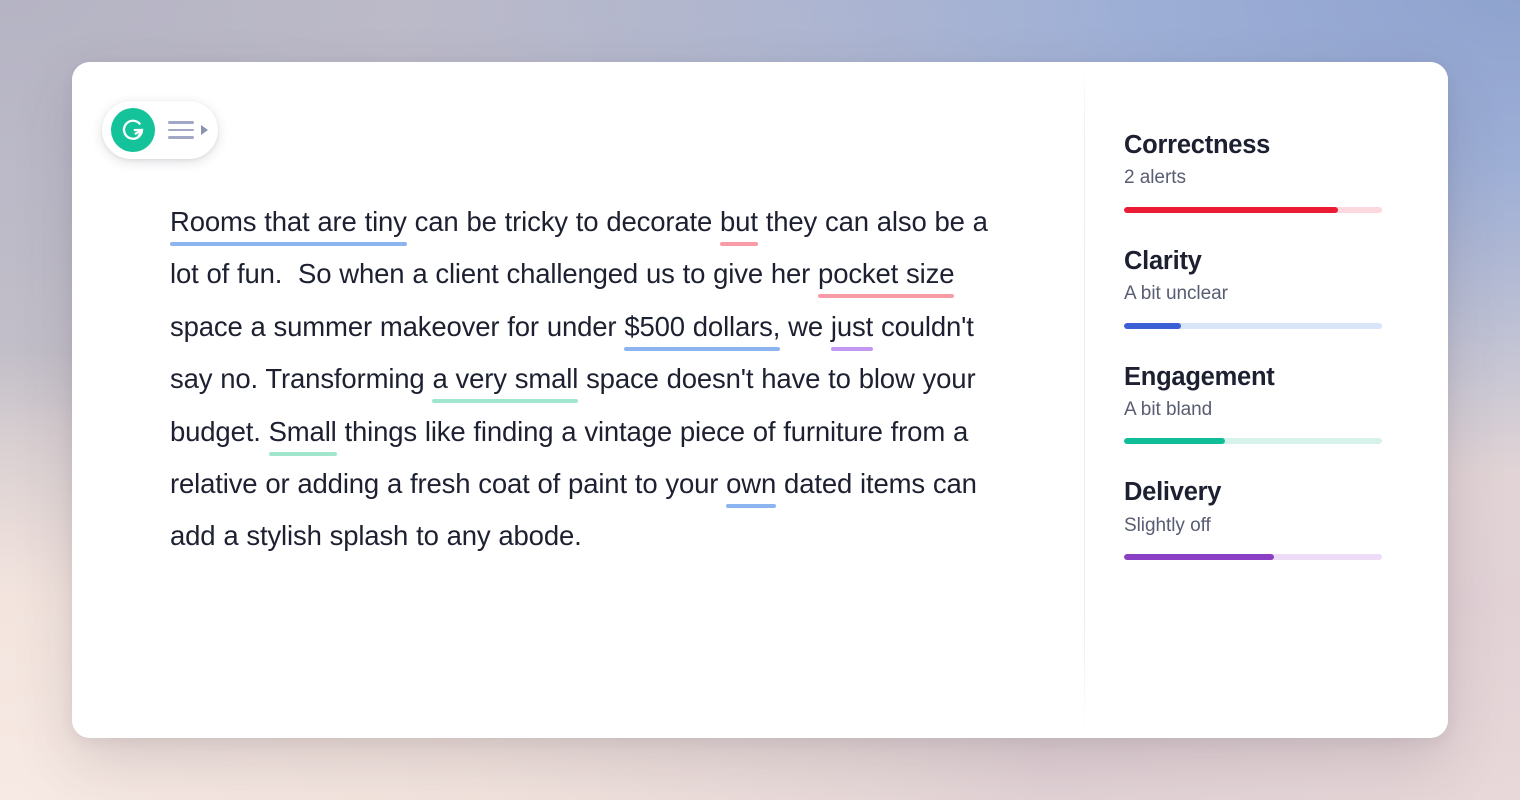 The image size is (1520, 800). I want to click on score-title: Delivery, so click(1173, 492).